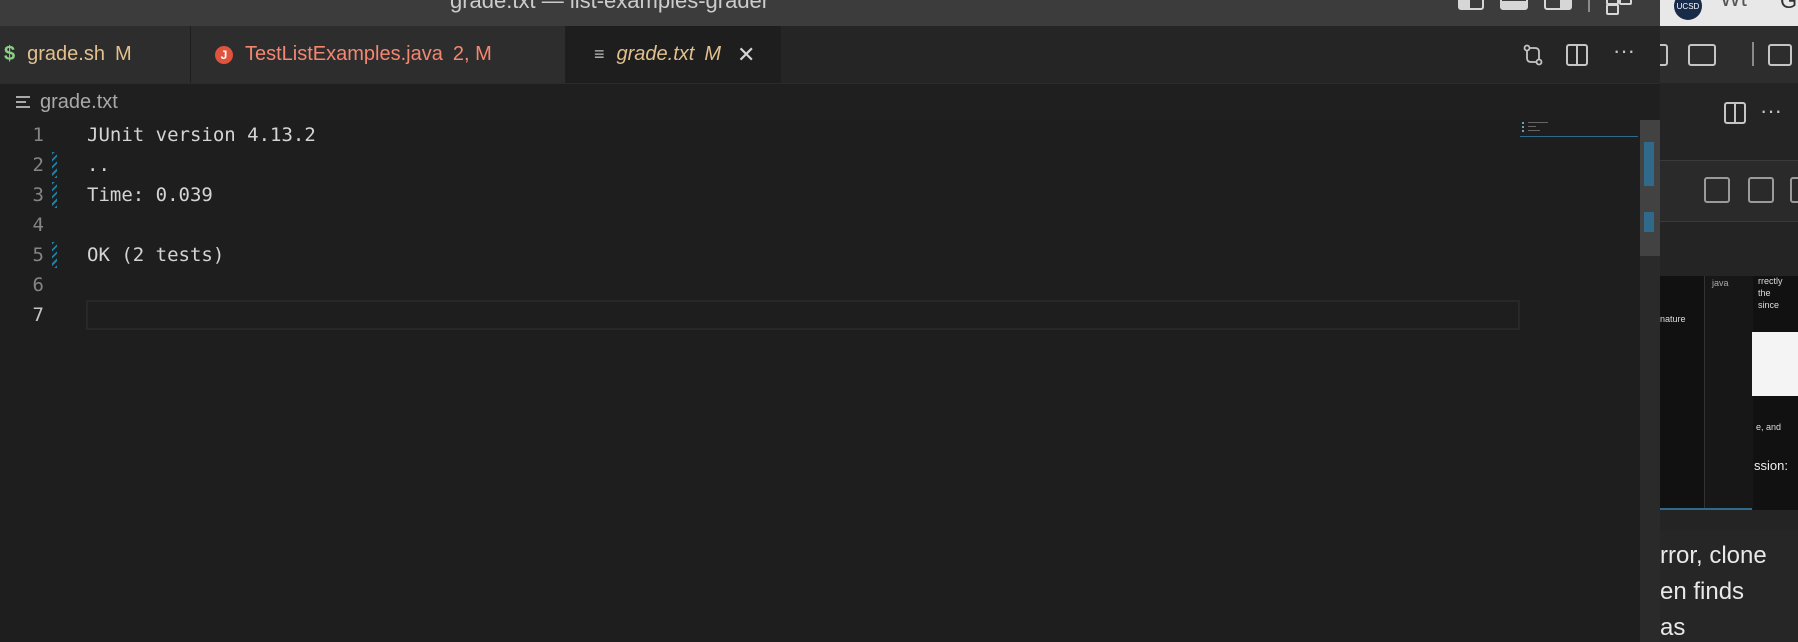  What do you see at coordinates (1514, 5) in the screenshot?
I see `toggle-panel-icon` at bounding box center [1514, 5].